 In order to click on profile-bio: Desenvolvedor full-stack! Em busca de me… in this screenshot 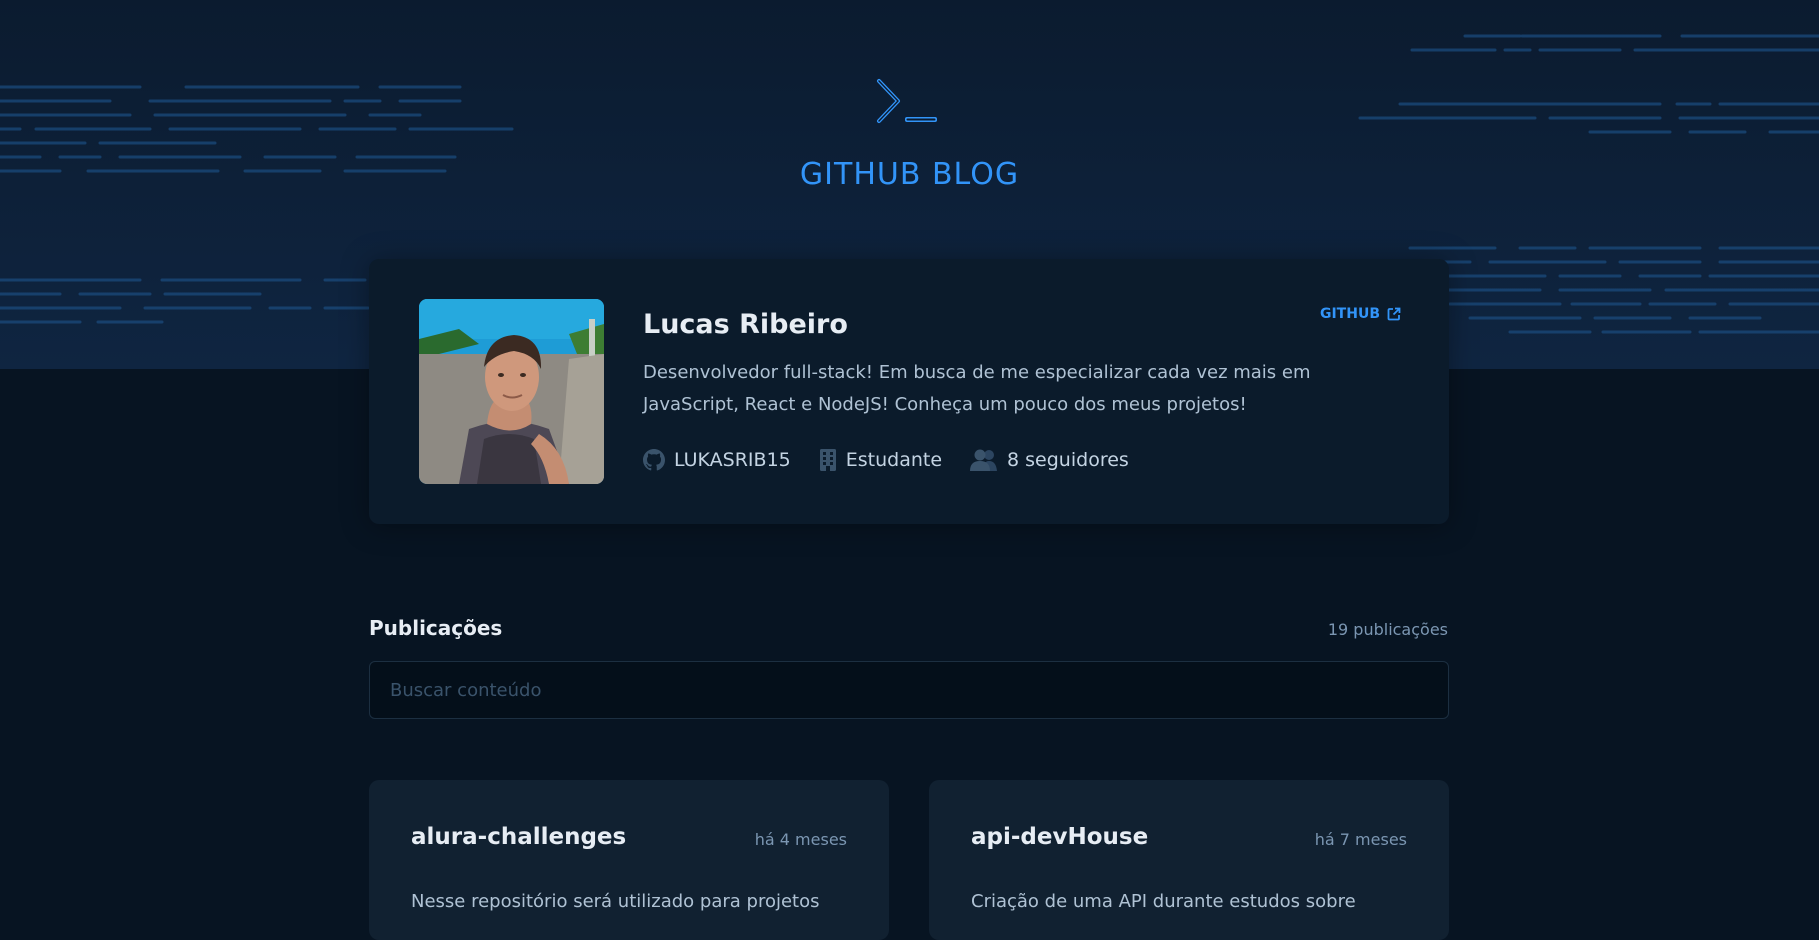, I will do `click(977, 388)`.